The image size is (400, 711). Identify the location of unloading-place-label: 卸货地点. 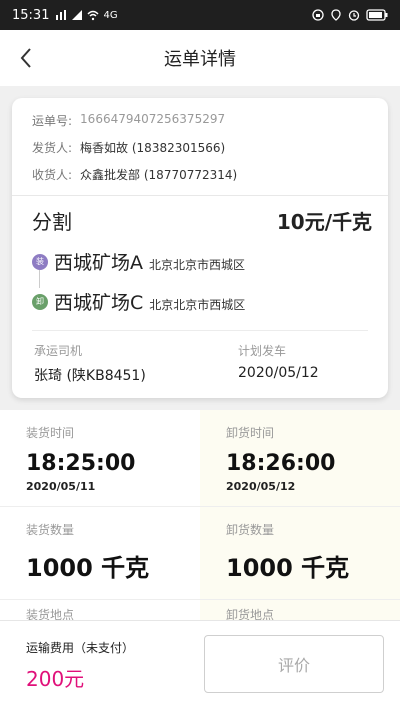
(250, 614).